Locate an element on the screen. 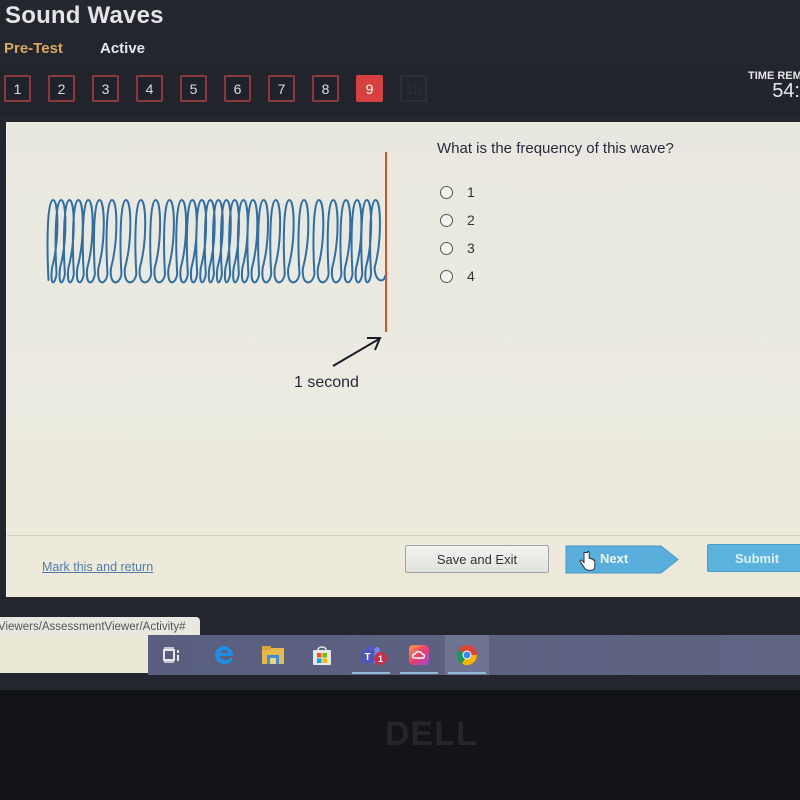  question-navigation: 1 2 3 4 5 6 7 8 9 10 is located at coordinates (224, 88).